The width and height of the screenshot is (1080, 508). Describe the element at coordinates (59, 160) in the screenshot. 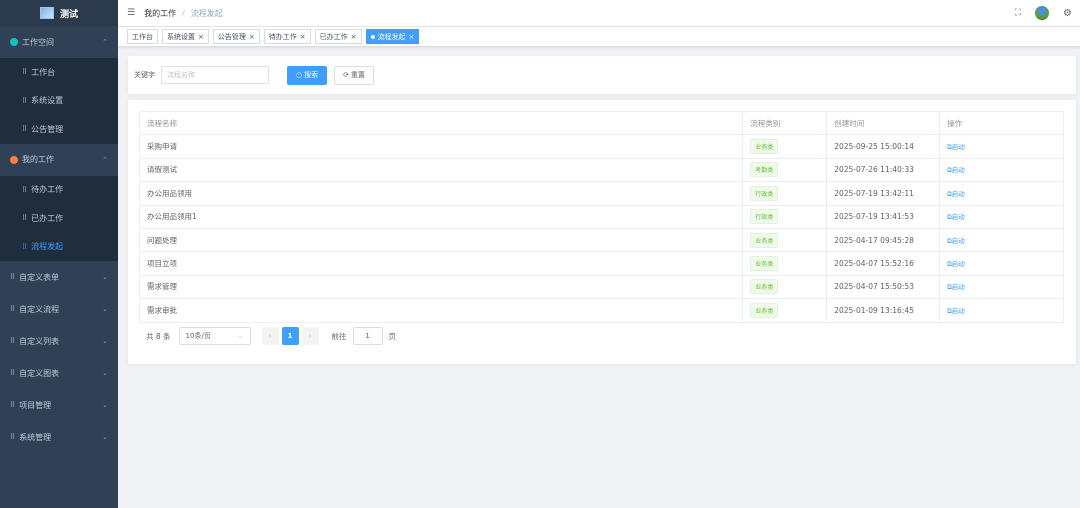

I see `sidebar-item: 我的工作 ⌃` at that location.